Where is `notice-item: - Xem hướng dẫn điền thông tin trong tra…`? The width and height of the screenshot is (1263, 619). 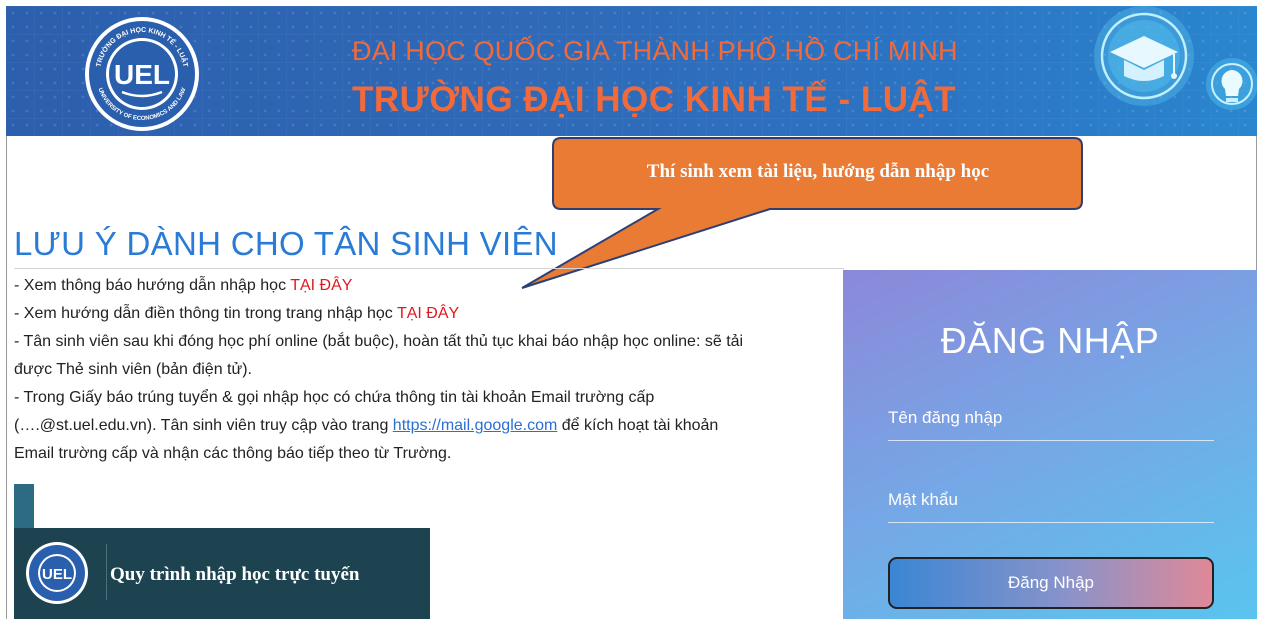
notice-item: - Xem hướng dẫn điền thông tin trong tra… is located at coordinates (429, 314).